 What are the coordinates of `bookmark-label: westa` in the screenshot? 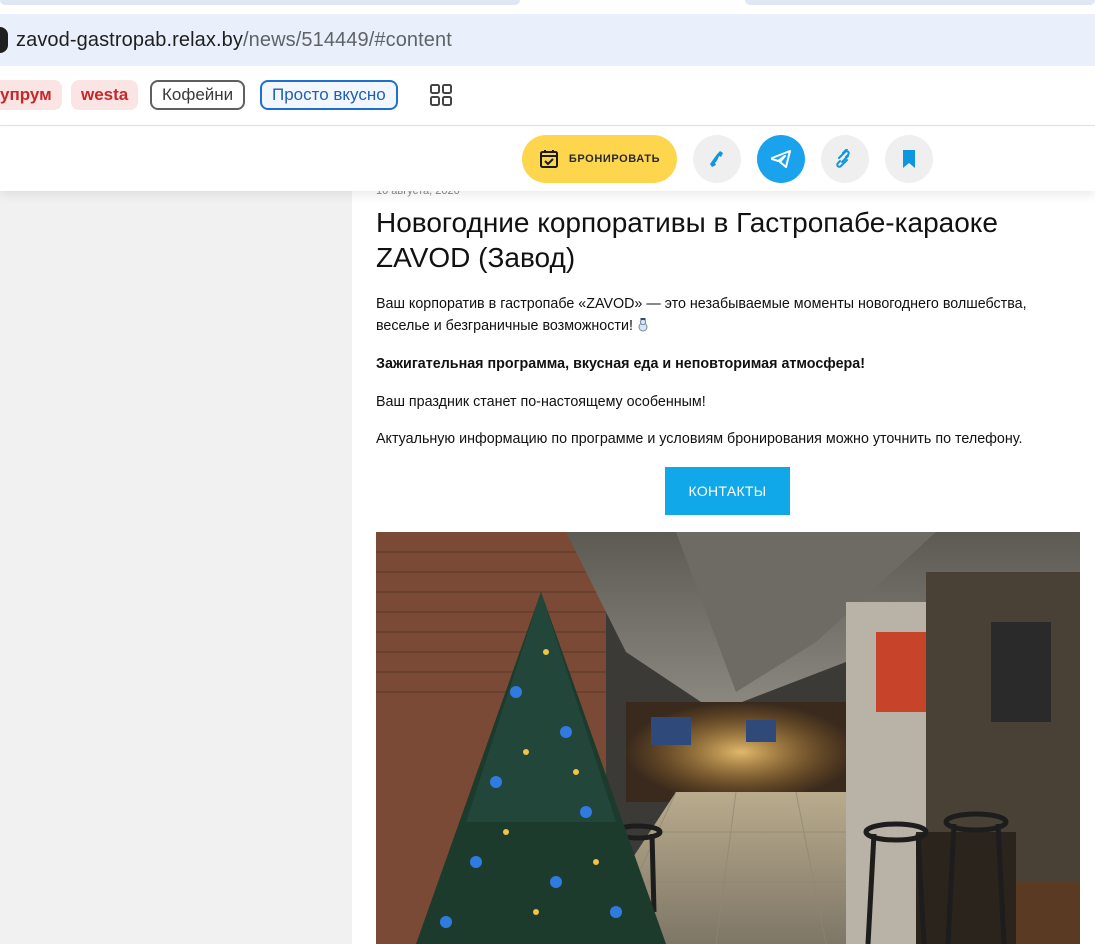 It's located at (105, 94).